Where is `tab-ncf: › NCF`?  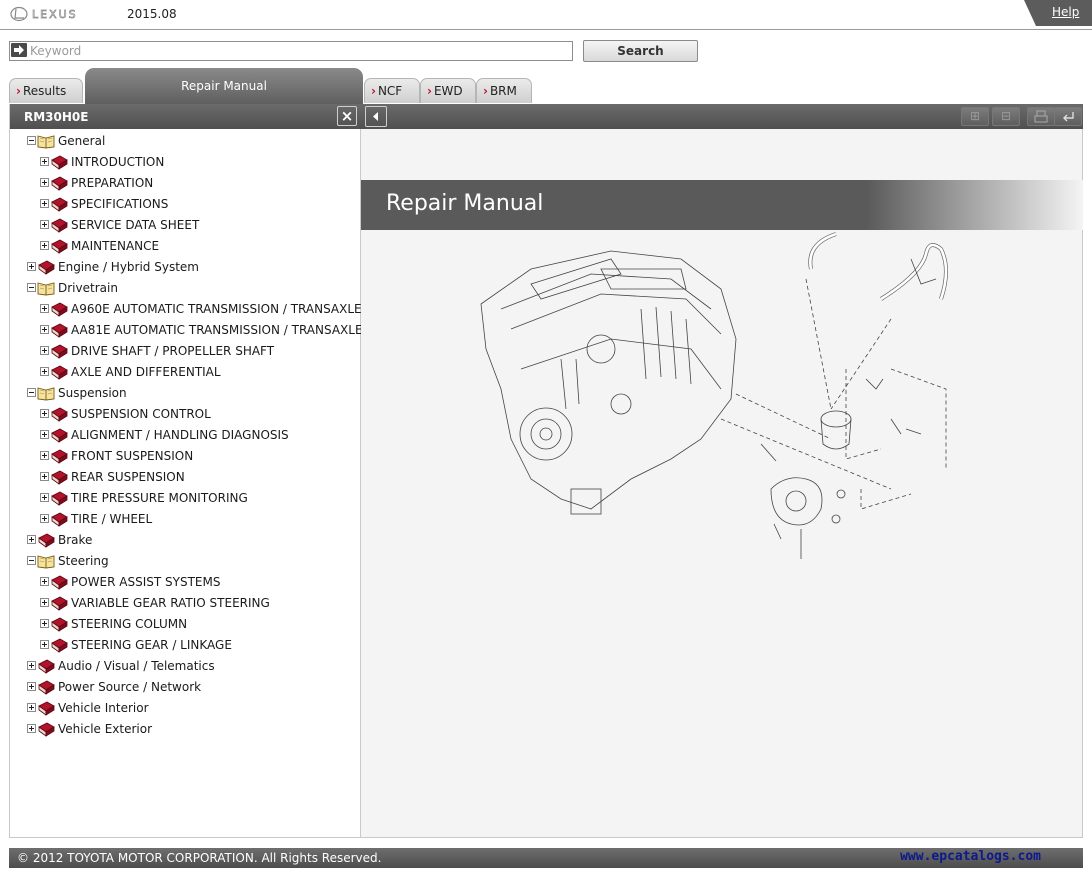
tab-ncf: › NCF is located at coordinates (392, 90).